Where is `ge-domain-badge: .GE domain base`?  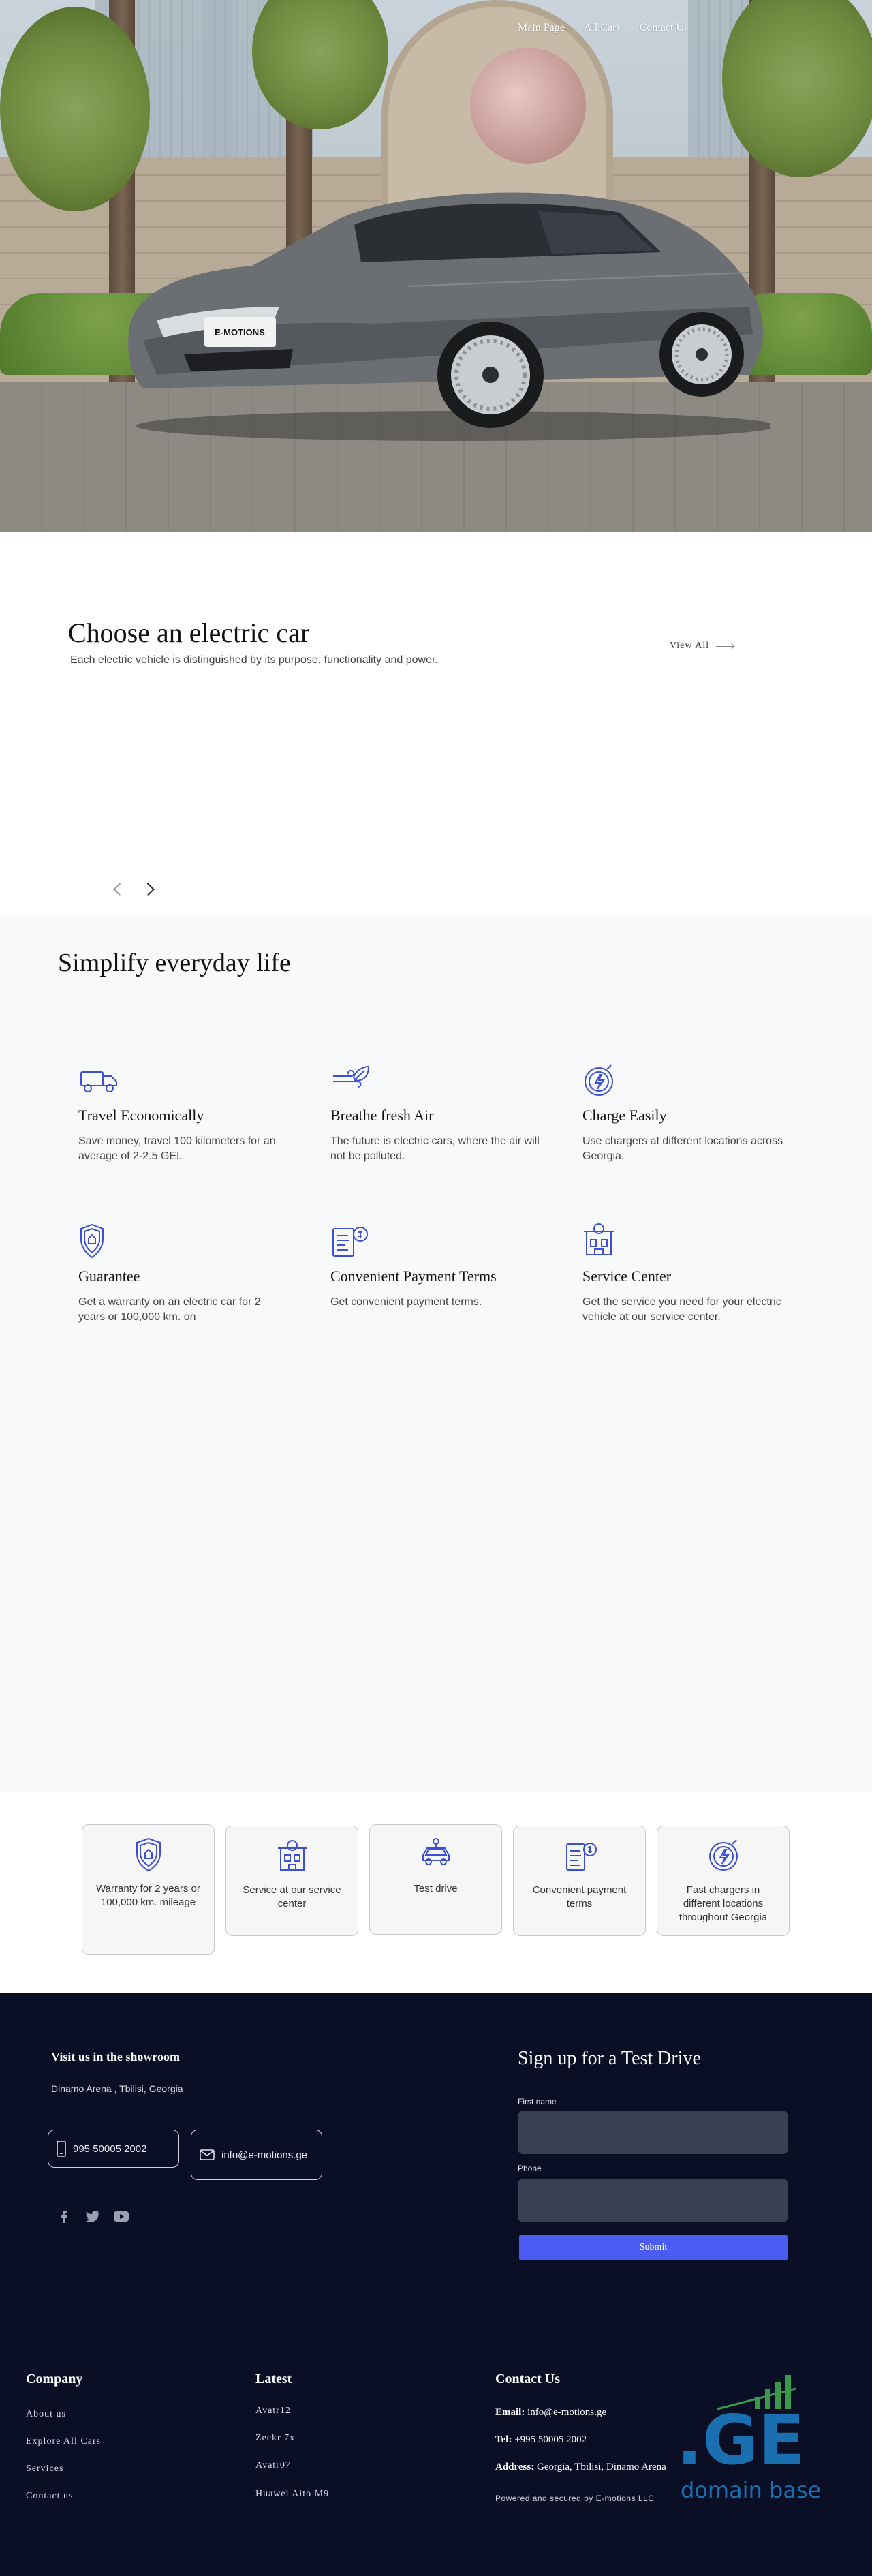
ge-domain-badge: .GE domain base is located at coordinates (748, 2439).